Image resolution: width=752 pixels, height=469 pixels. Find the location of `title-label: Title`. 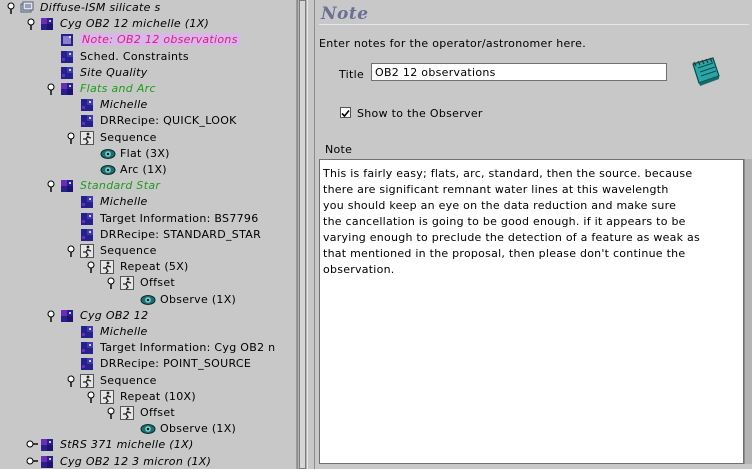

title-label: Title is located at coordinates (352, 74).